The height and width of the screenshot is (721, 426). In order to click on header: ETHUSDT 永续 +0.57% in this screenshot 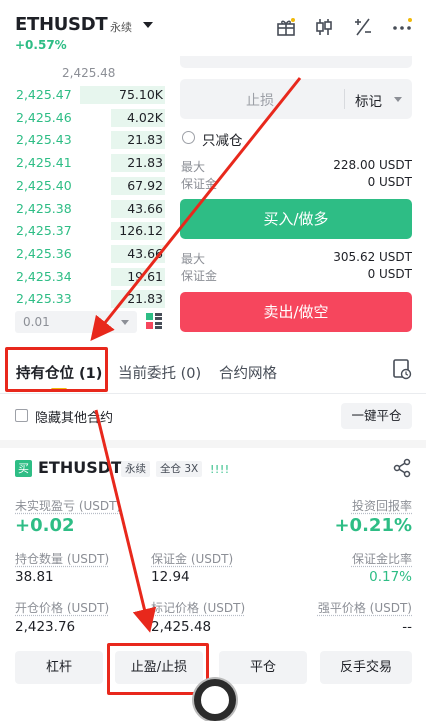, I will do `click(213, 29)`.